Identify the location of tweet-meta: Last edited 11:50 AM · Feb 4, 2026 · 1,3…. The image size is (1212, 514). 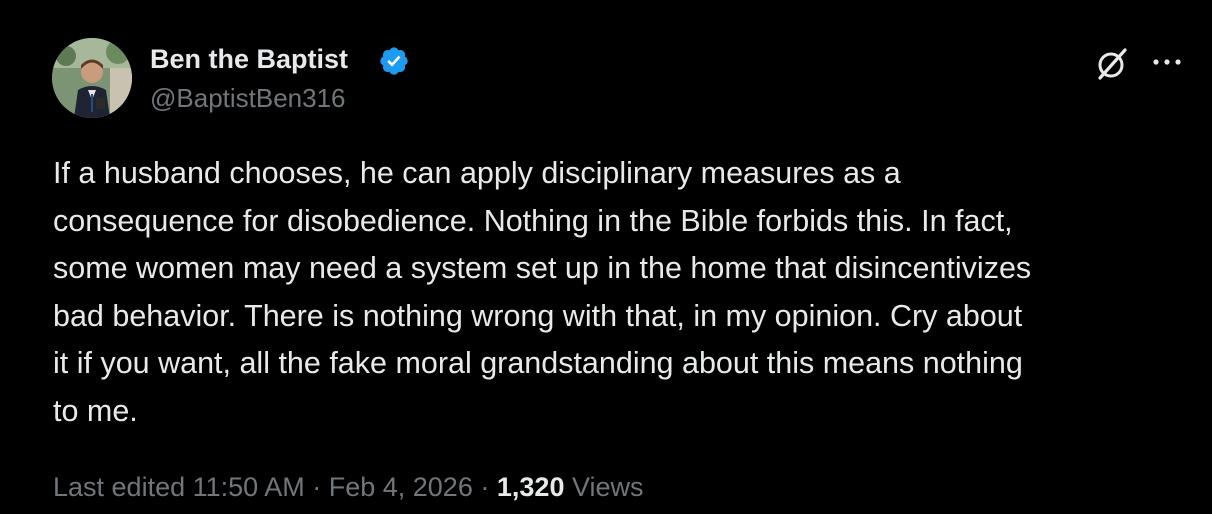
(348, 487).